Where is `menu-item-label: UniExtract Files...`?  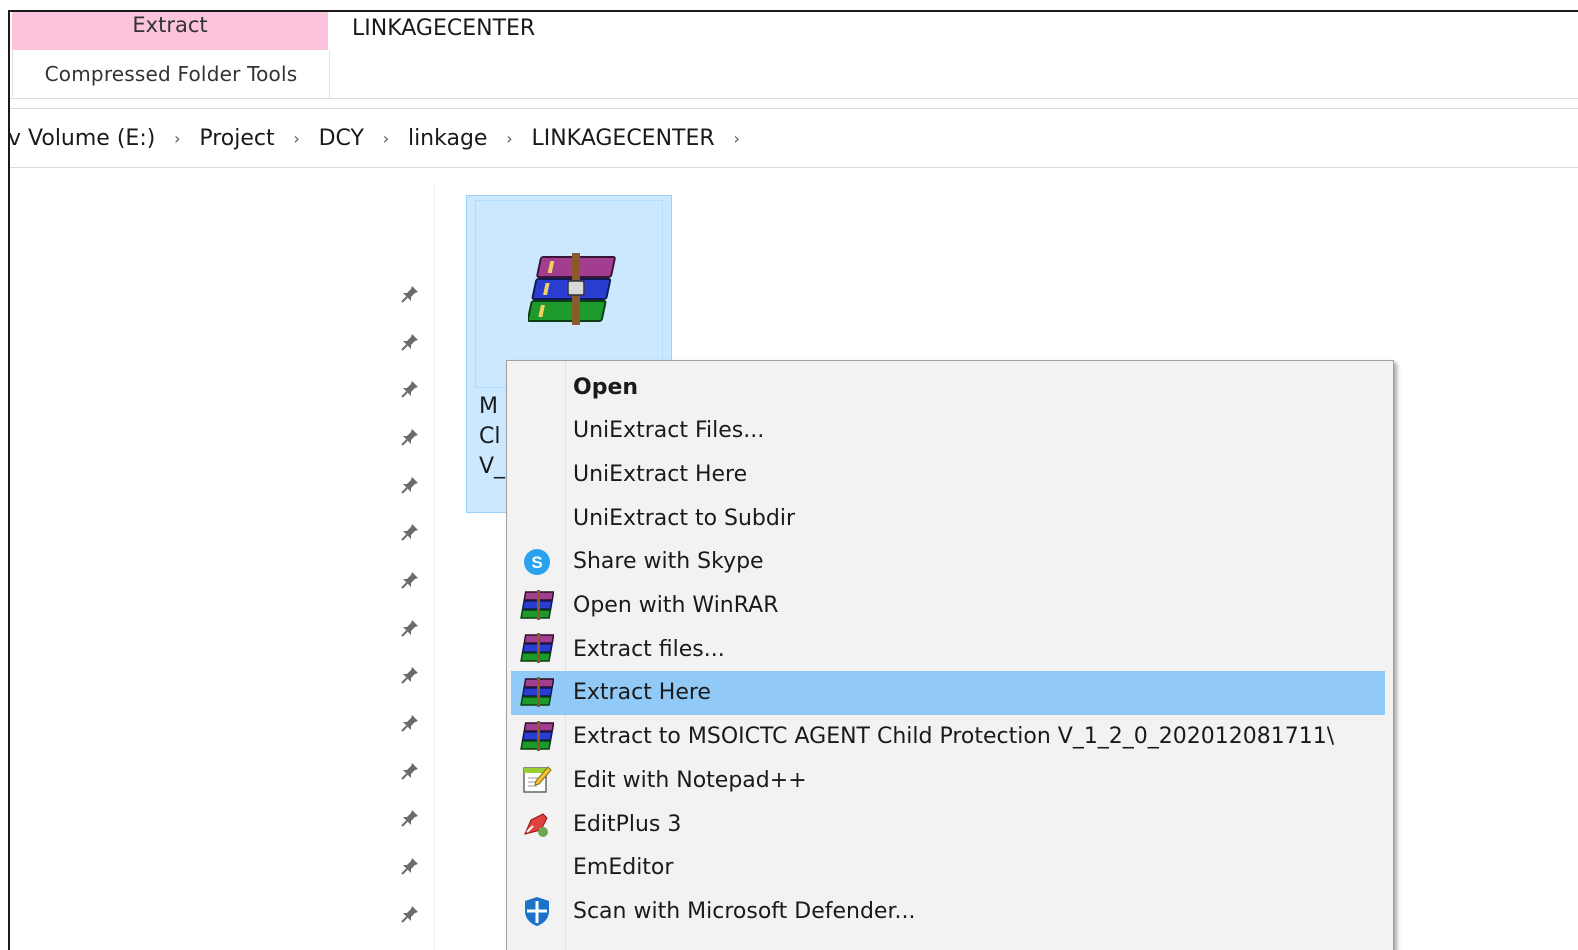
menu-item-label: UniExtract Files... is located at coordinates (669, 431).